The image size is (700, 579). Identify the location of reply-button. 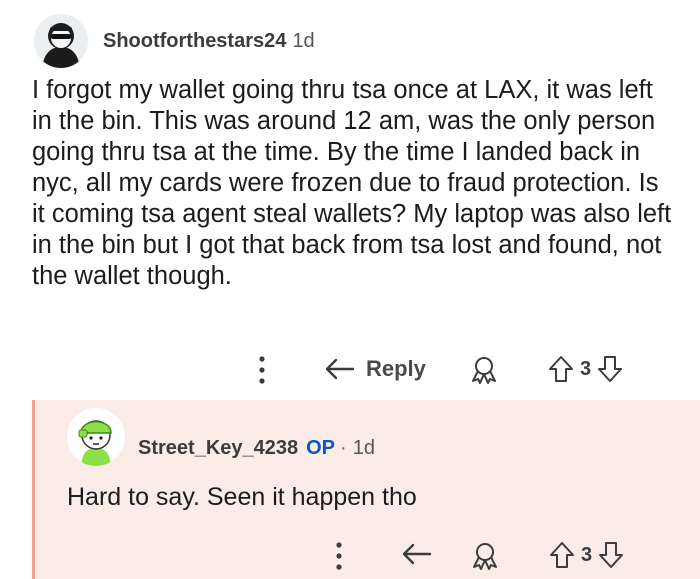
(417, 554).